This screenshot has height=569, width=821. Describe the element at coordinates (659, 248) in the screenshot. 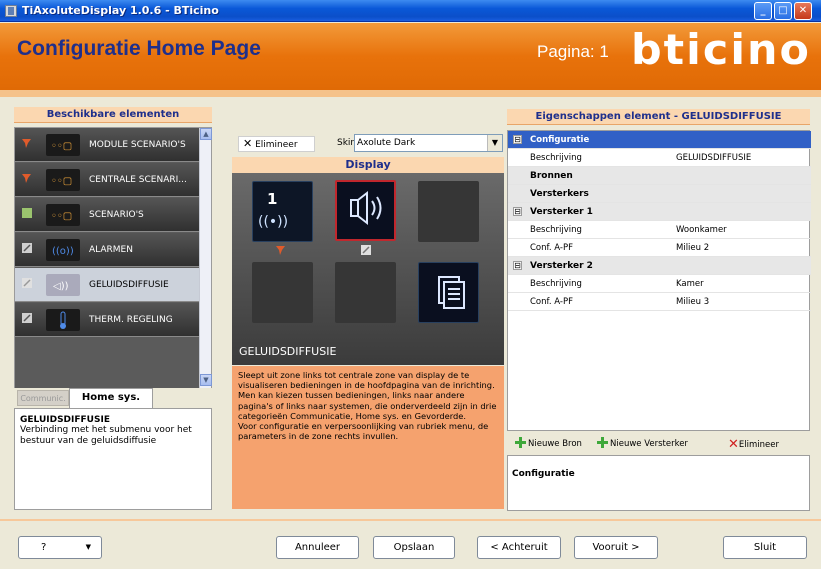

I see `tree-row-property: Conf. A-PF Milieu 2` at that location.